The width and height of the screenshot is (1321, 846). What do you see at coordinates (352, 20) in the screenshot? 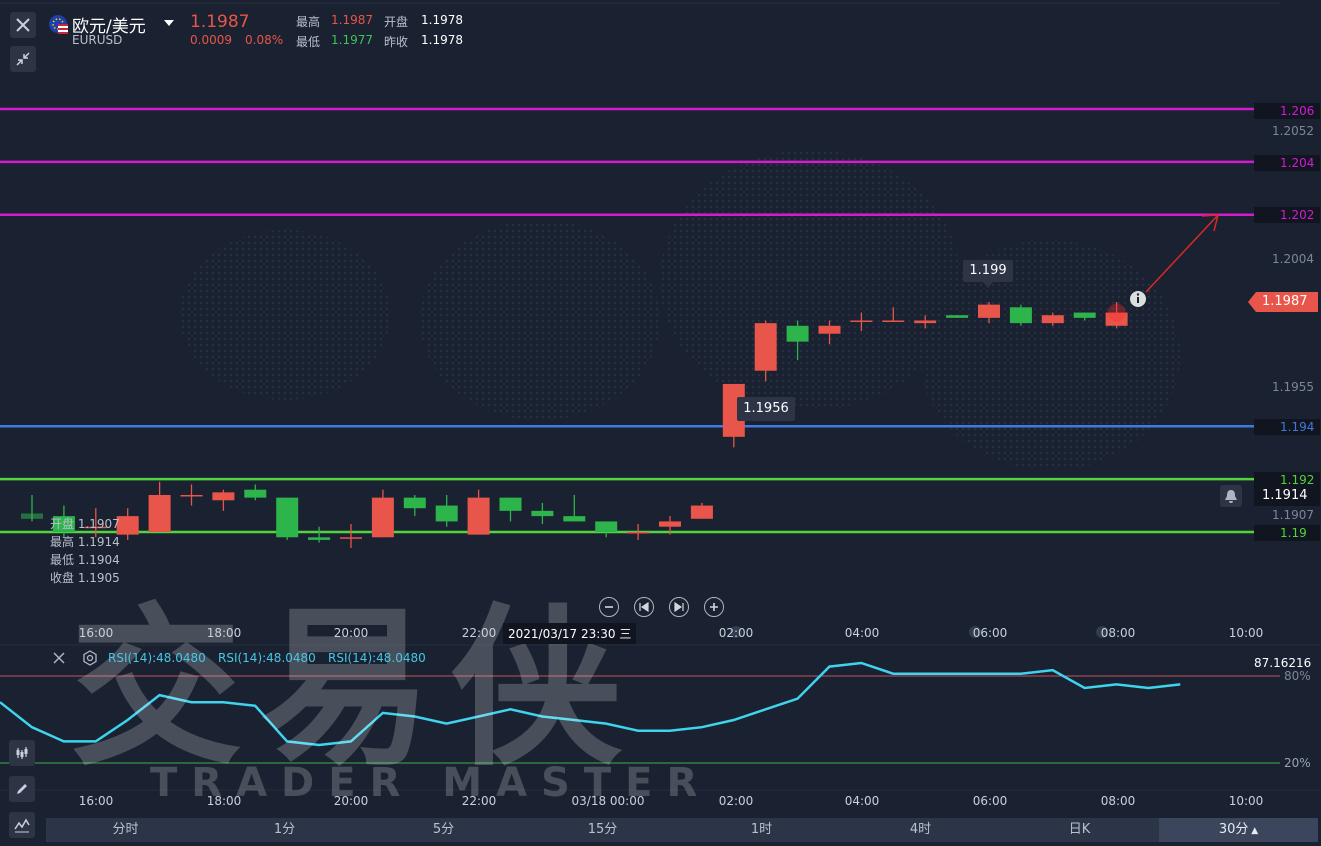
I see `high-value: 1.1987` at bounding box center [352, 20].